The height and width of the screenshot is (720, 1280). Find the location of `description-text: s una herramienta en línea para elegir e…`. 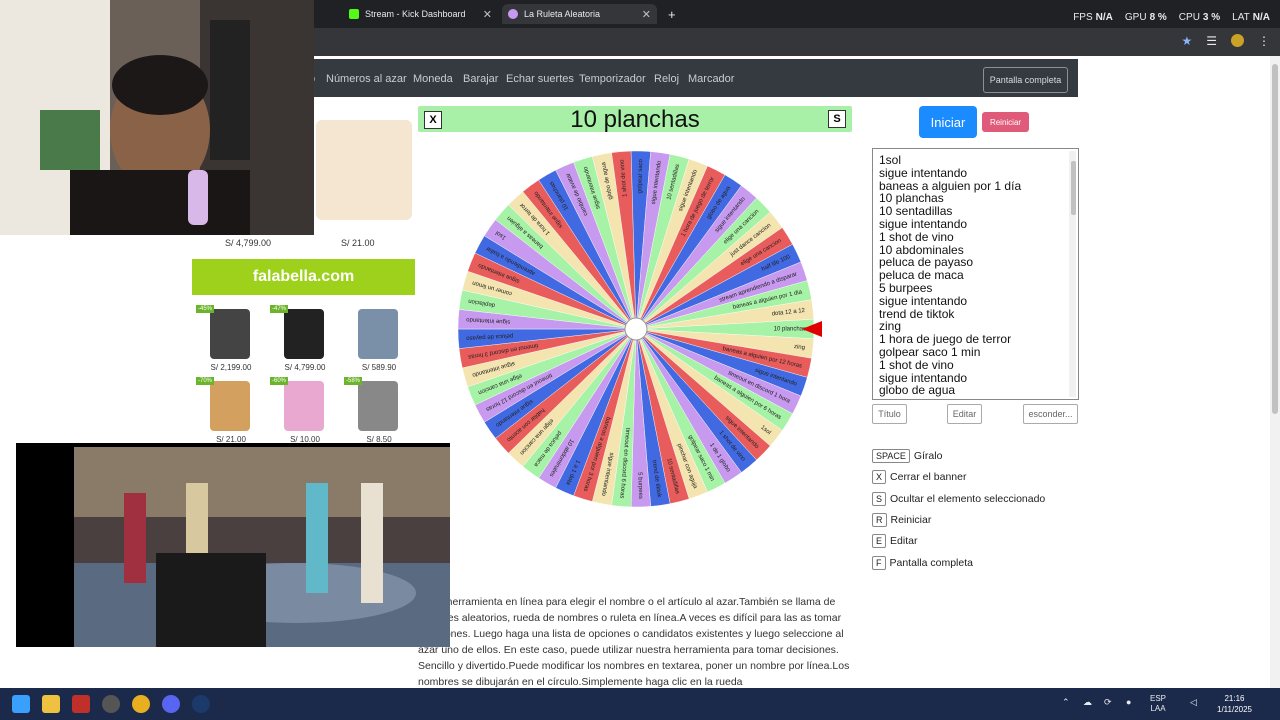

description-text: s una herramienta en línea para elegir e… is located at coordinates (634, 642).